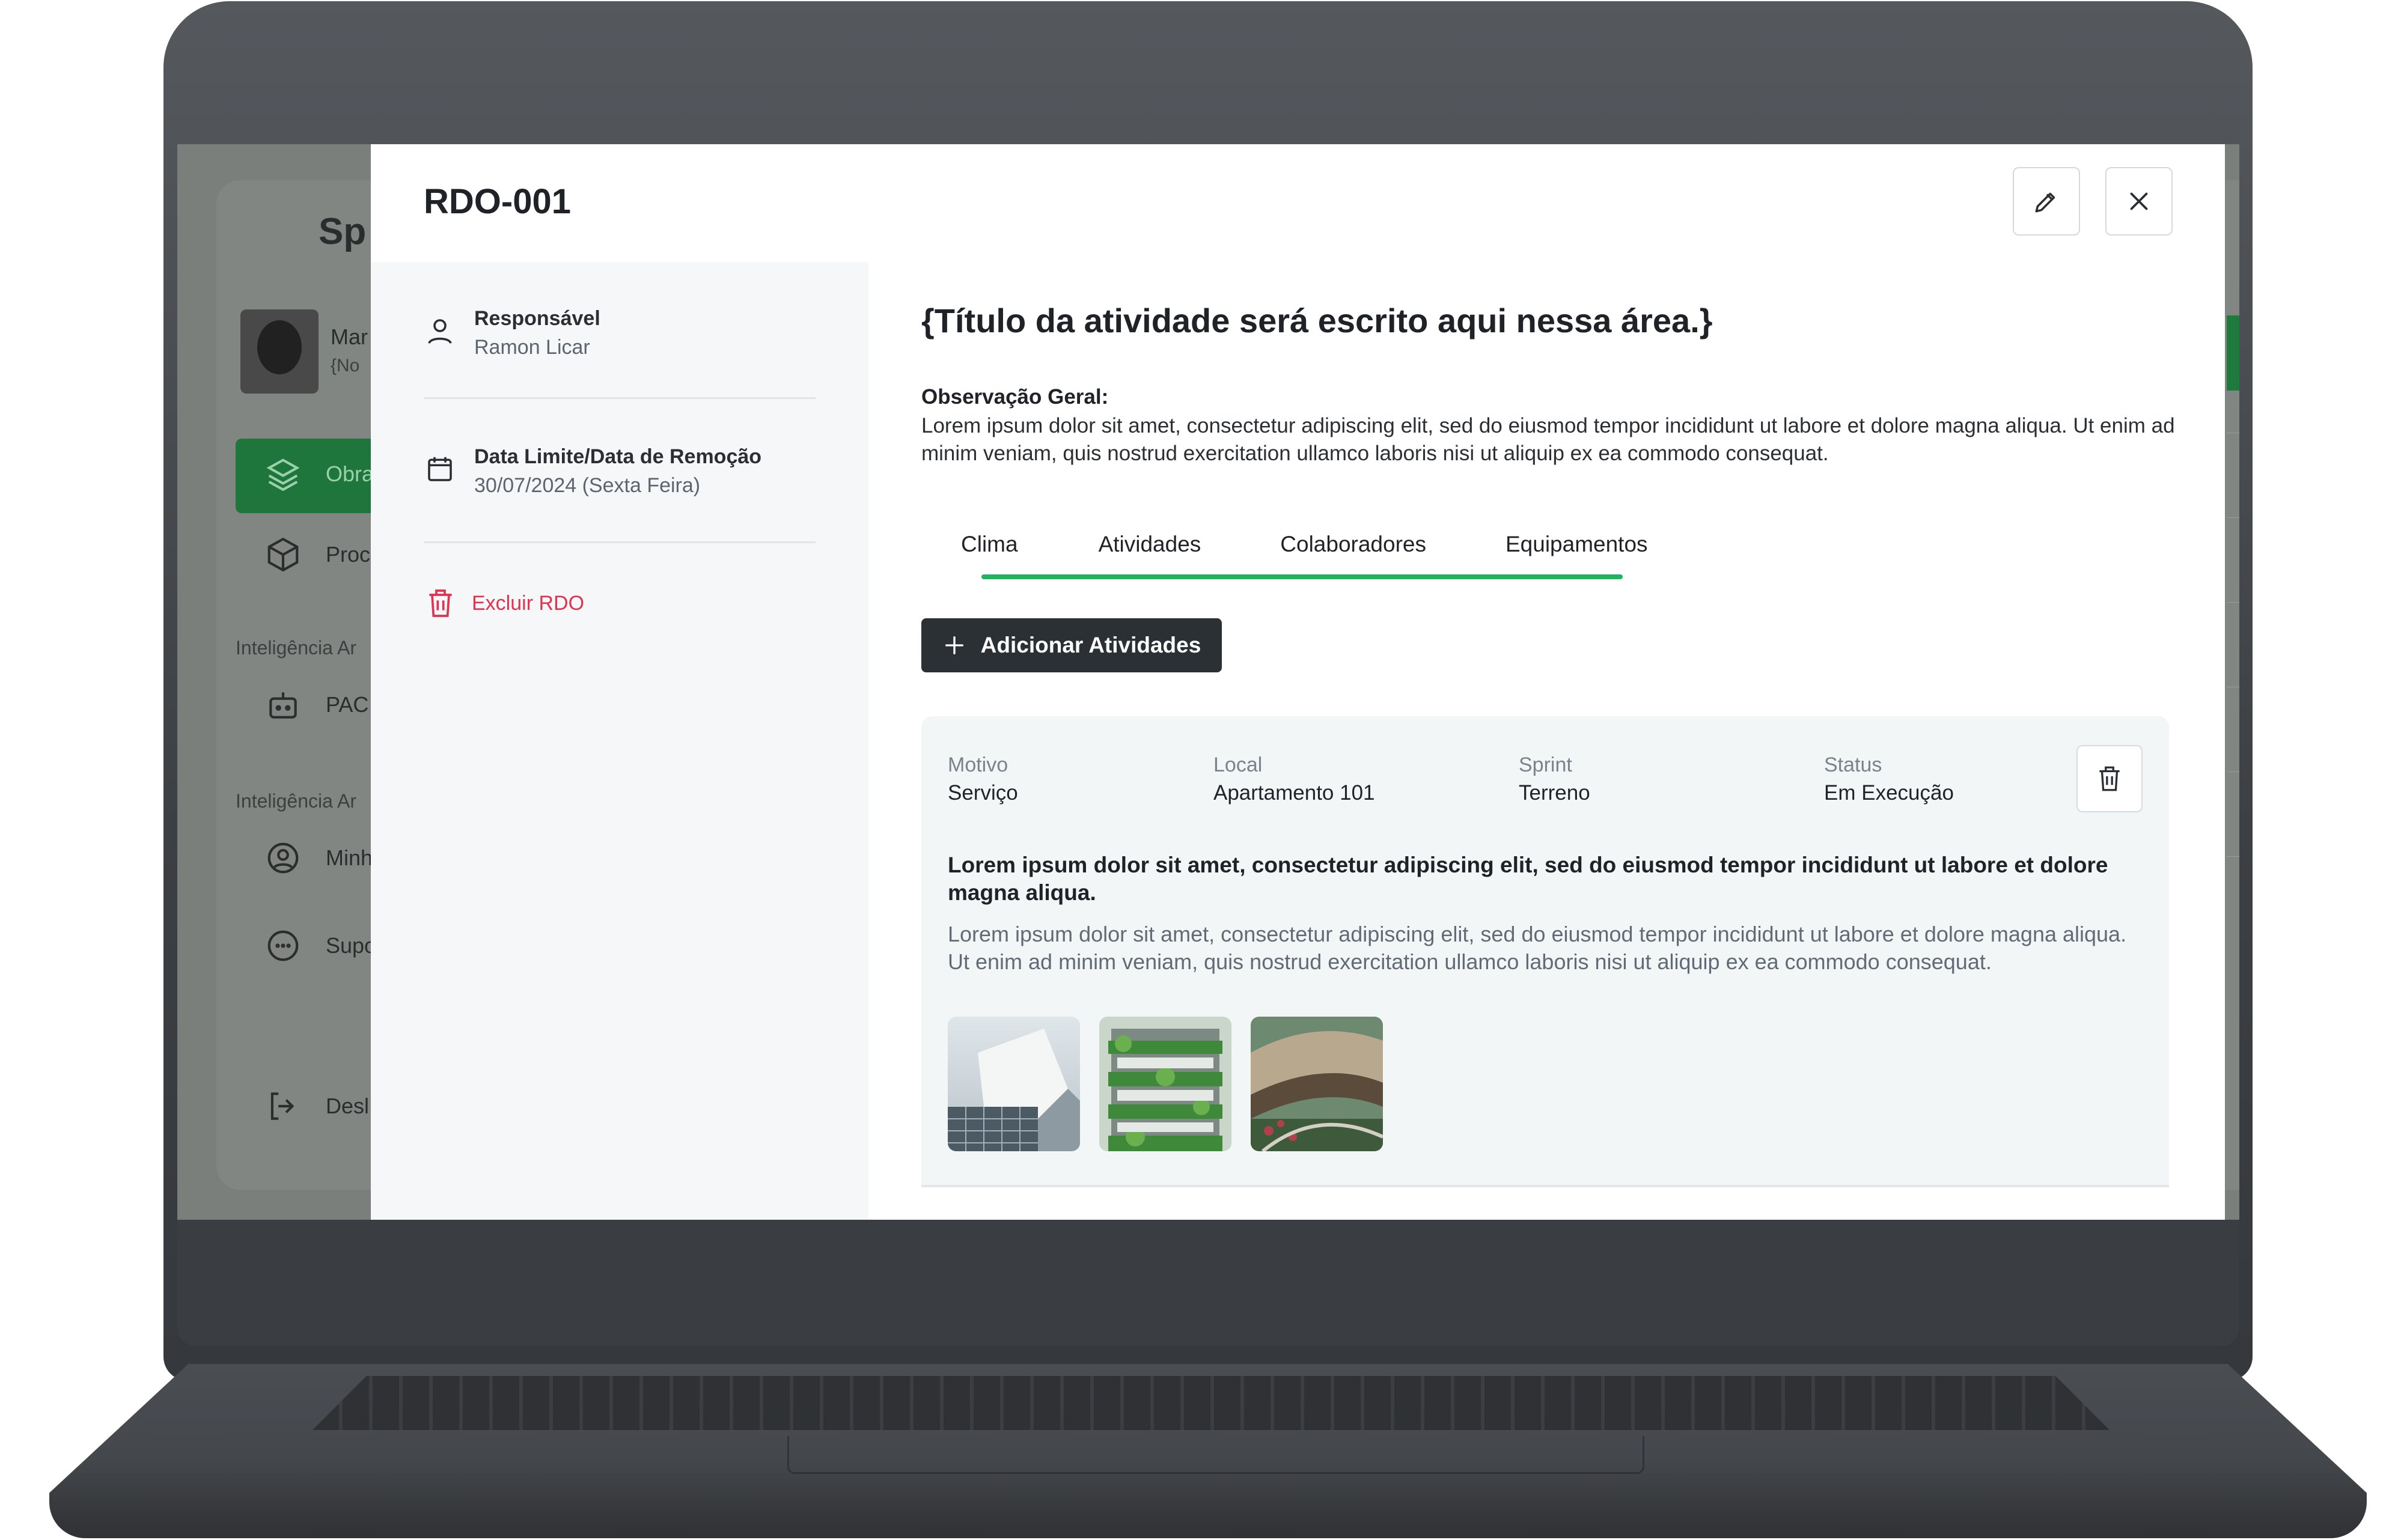 The height and width of the screenshot is (1540, 2404). Describe the element at coordinates (318, 858) in the screenshot. I see `background-nav-item-minh: Minh` at that location.